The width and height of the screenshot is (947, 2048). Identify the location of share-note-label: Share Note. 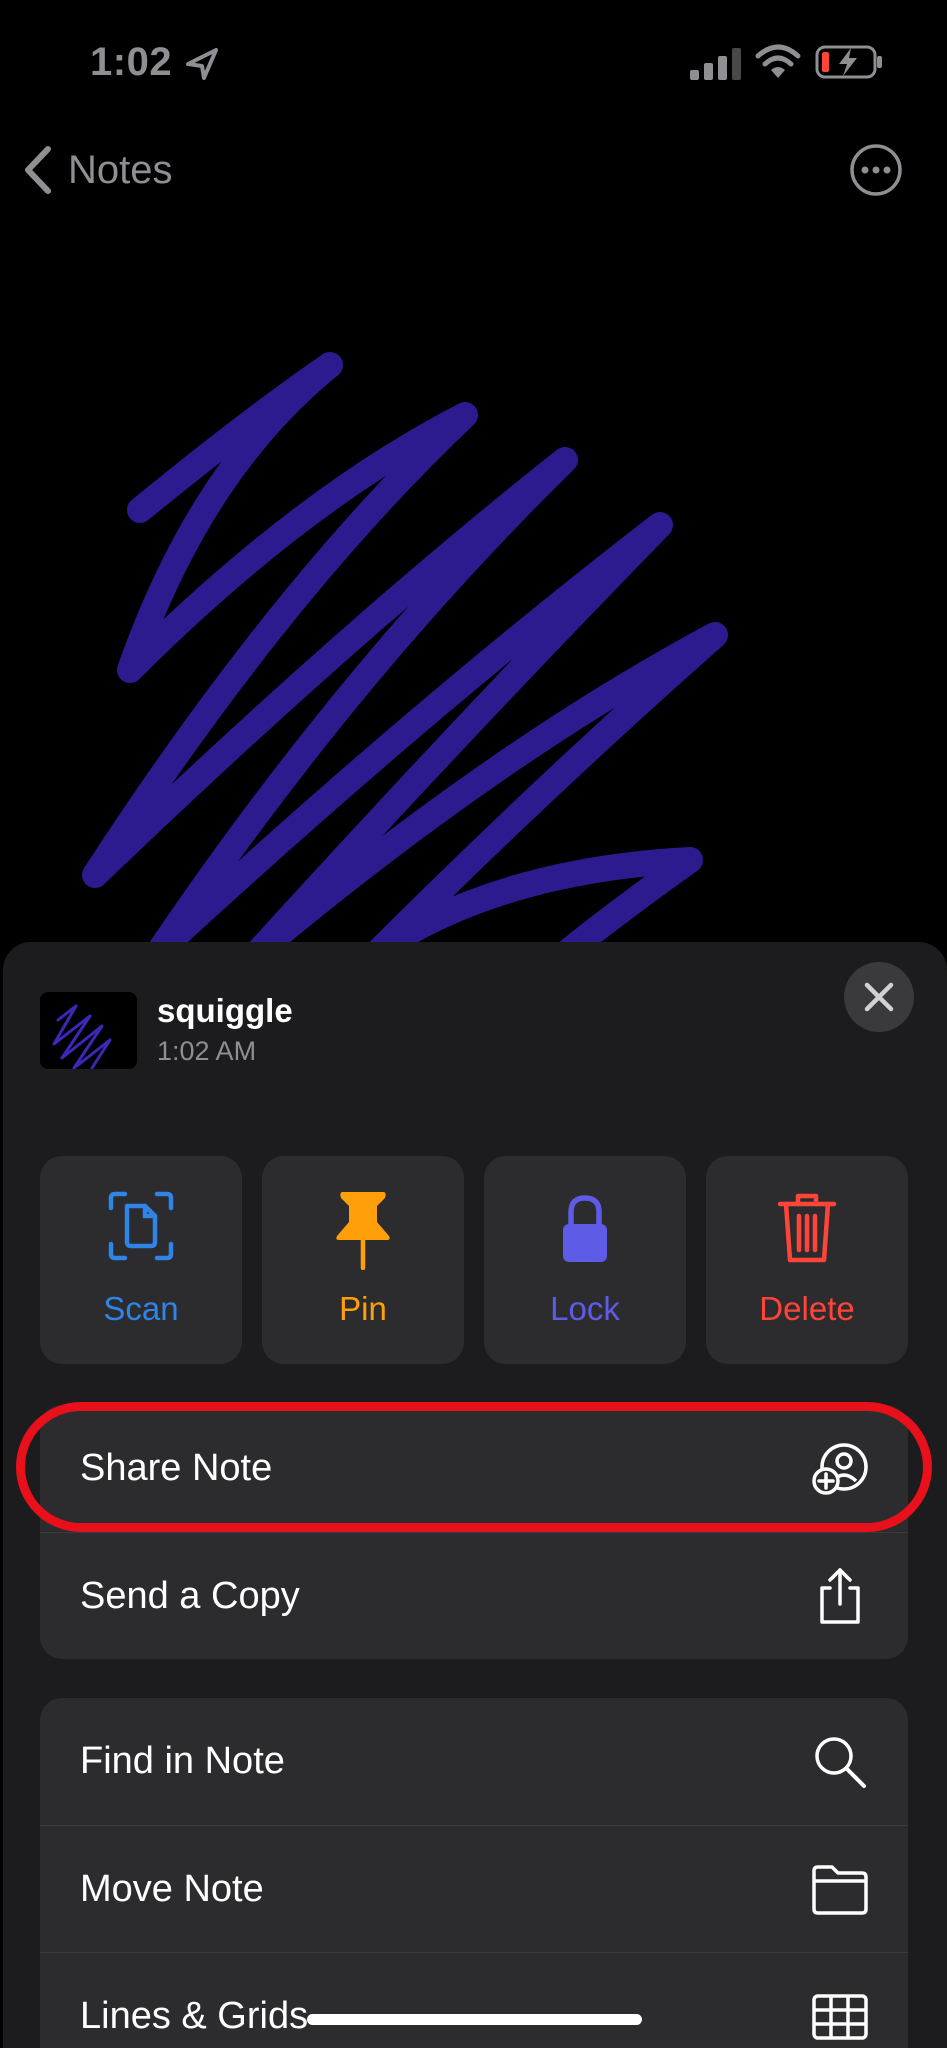
(176, 1468).